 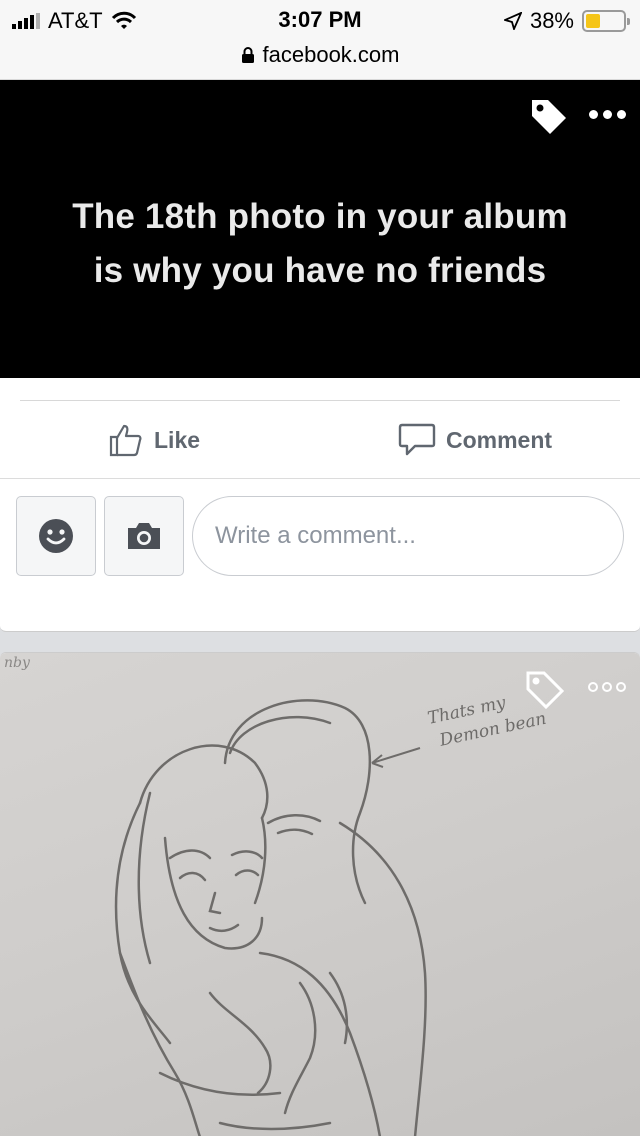 What do you see at coordinates (17, 663) in the screenshot?
I see `corner-handwriting: nby` at bounding box center [17, 663].